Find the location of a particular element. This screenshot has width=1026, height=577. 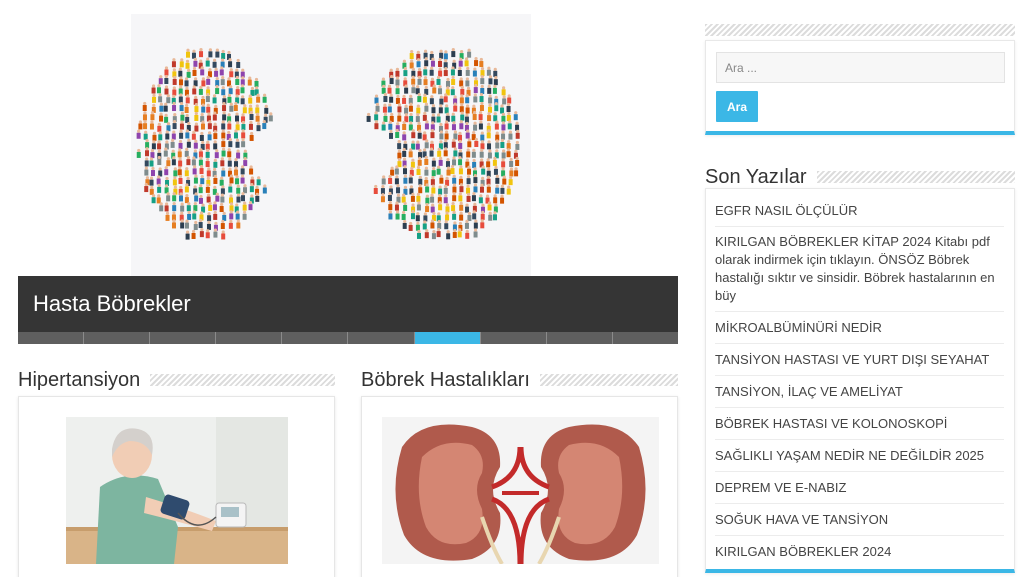

section-title: Hipertansiyon is located at coordinates (84, 380).